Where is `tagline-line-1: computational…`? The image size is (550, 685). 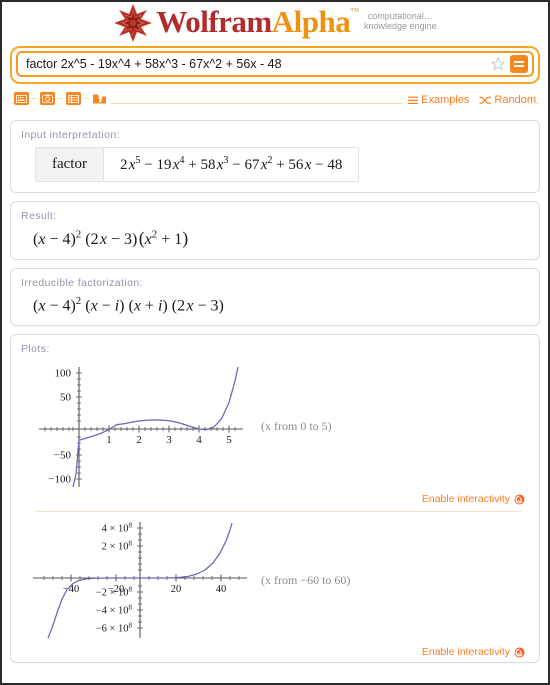
tagline-line-1: computational… is located at coordinates (400, 16).